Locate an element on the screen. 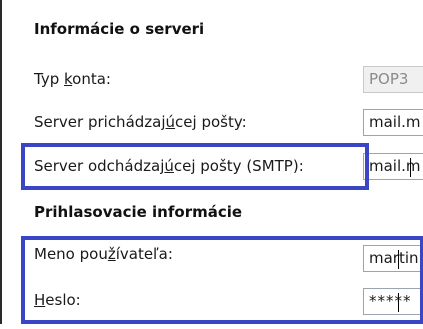 This screenshot has height=329, width=423. incoming-server-input: mail.m is located at coordinates (393, 122).